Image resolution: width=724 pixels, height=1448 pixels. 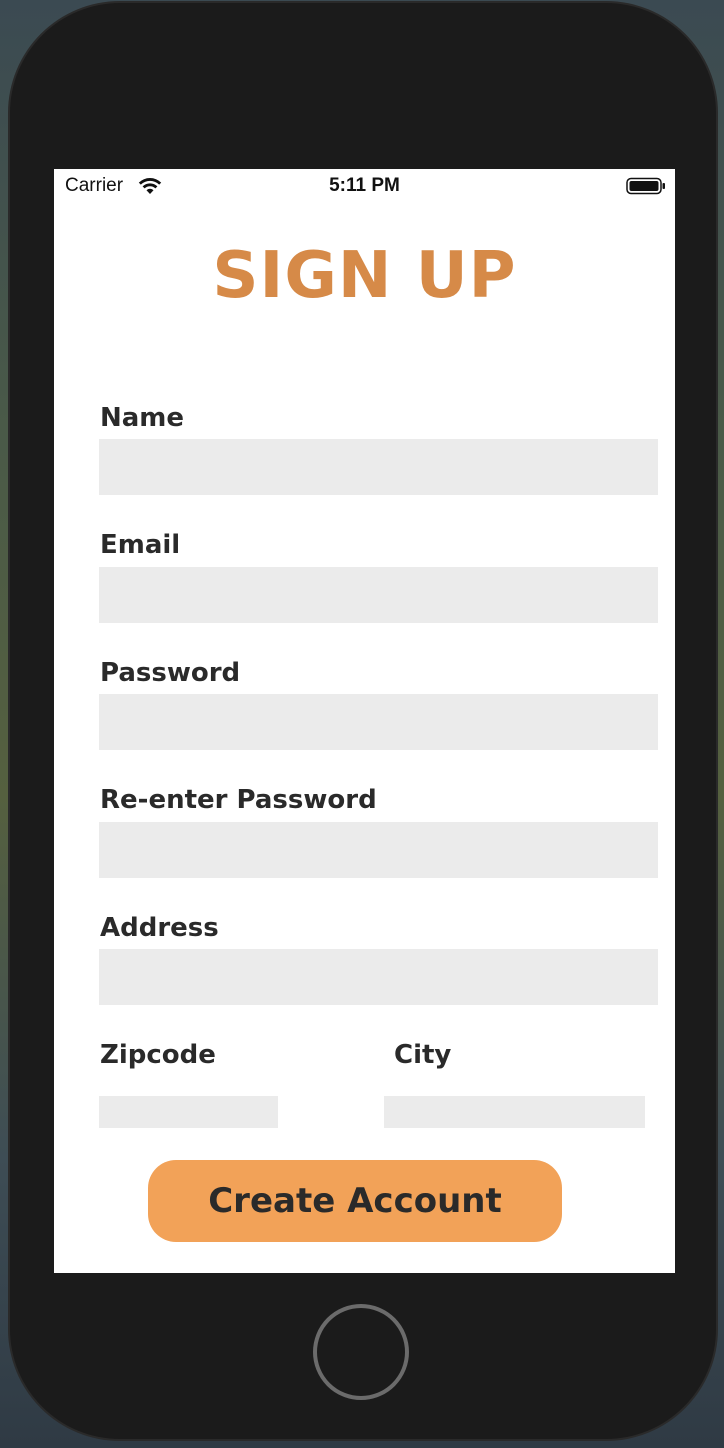 I want to click on status-time: 5:11 PM, so click(x=364, y=185).